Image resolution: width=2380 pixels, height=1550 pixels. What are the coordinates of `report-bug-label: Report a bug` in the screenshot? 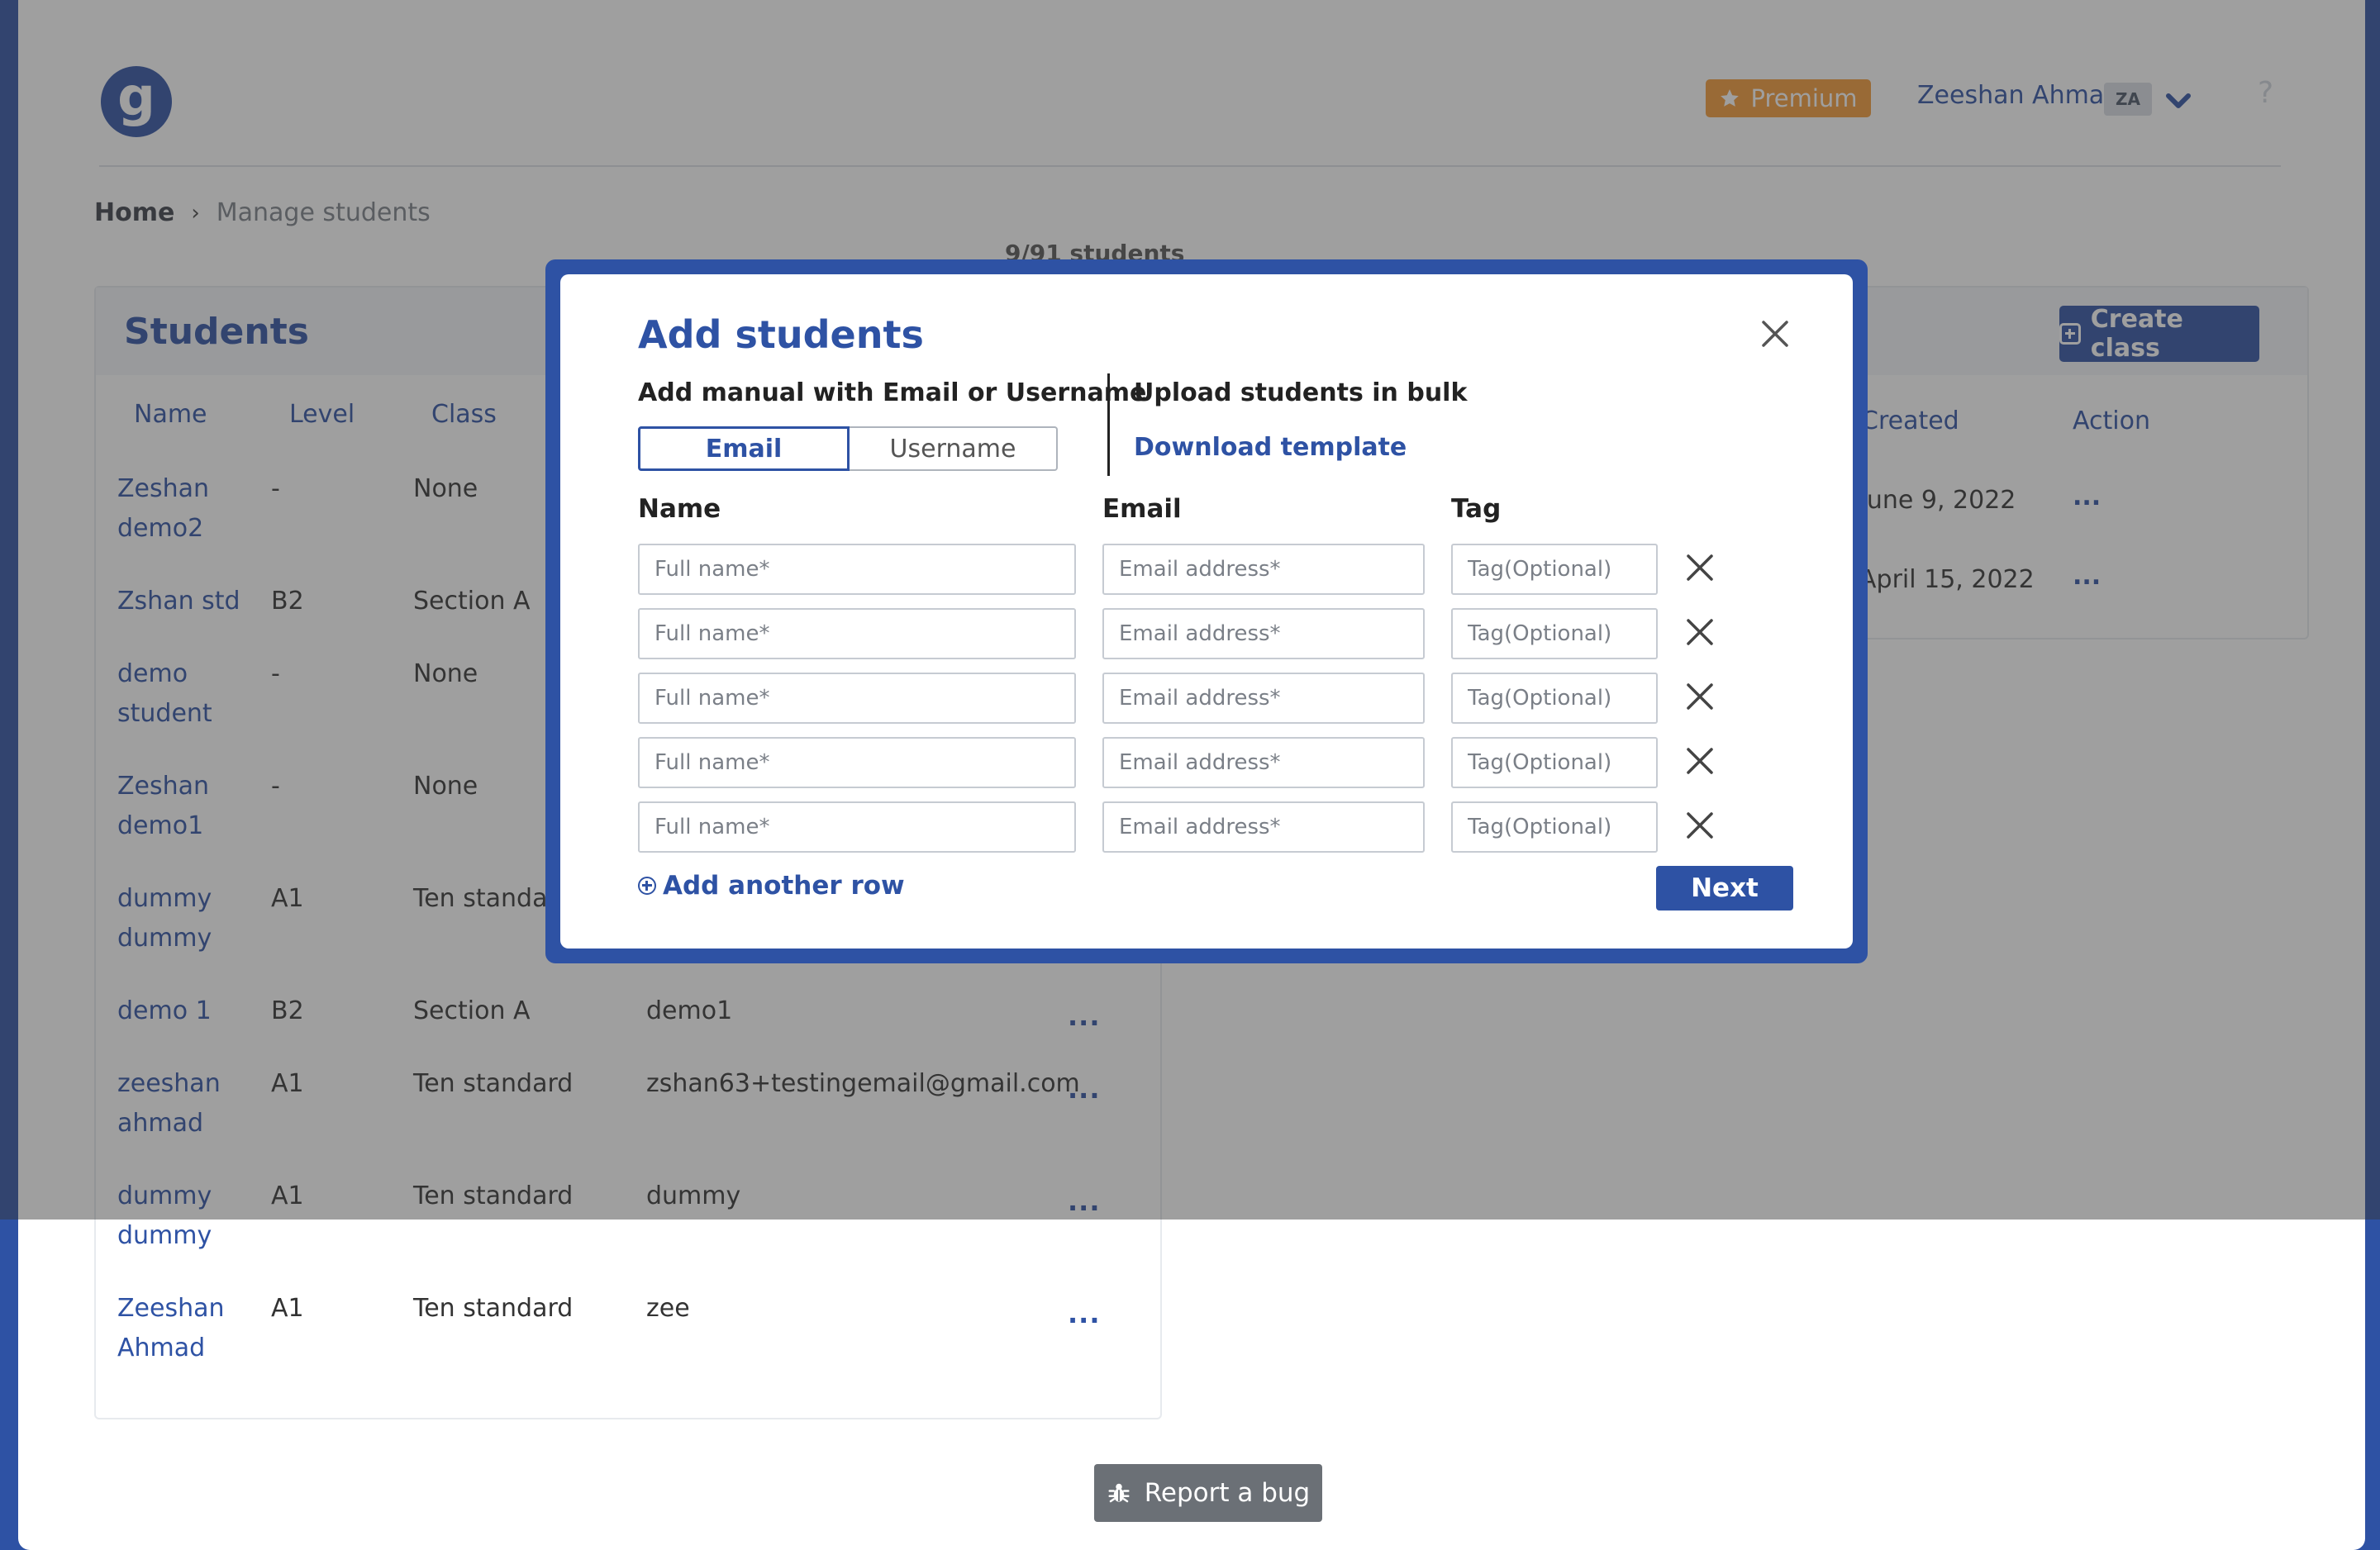 It's located at (1227, 1493).